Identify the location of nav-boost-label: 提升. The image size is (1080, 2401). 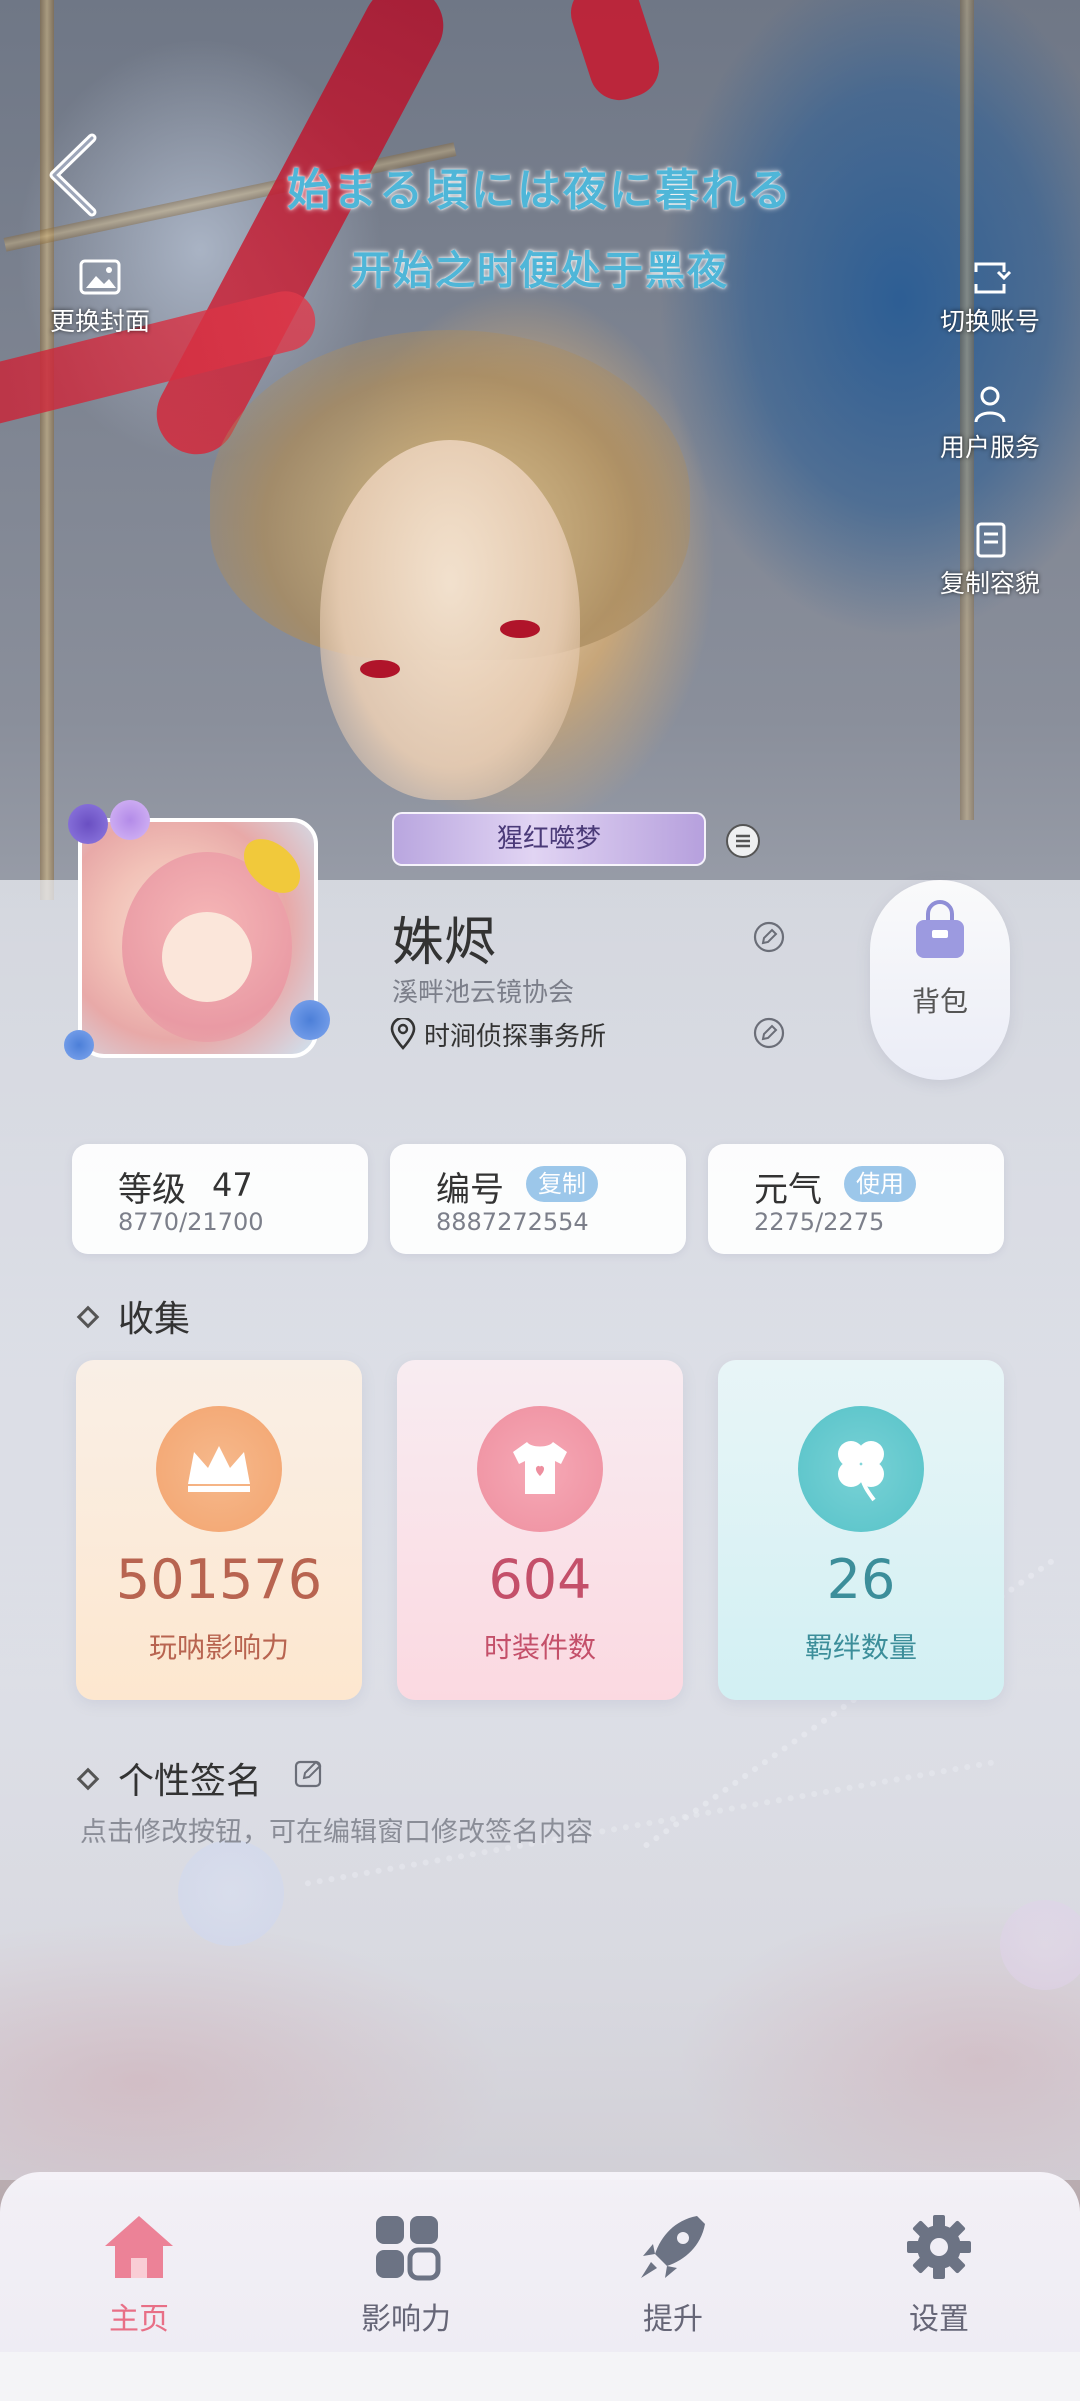
(673, 2319).